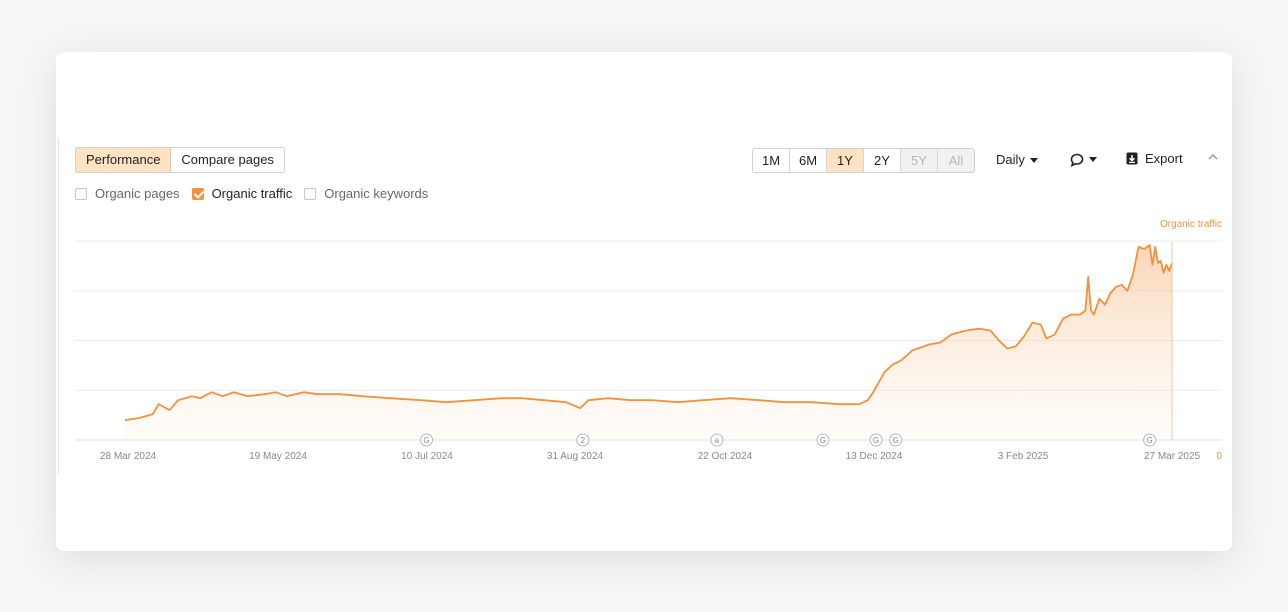 This screenshot has width=1288, height=612. What do you see at coordinates (725, 456) in the screenshot?
I see `x-tick-label: 22 Oct 2024` at bounding box center [725, 456].